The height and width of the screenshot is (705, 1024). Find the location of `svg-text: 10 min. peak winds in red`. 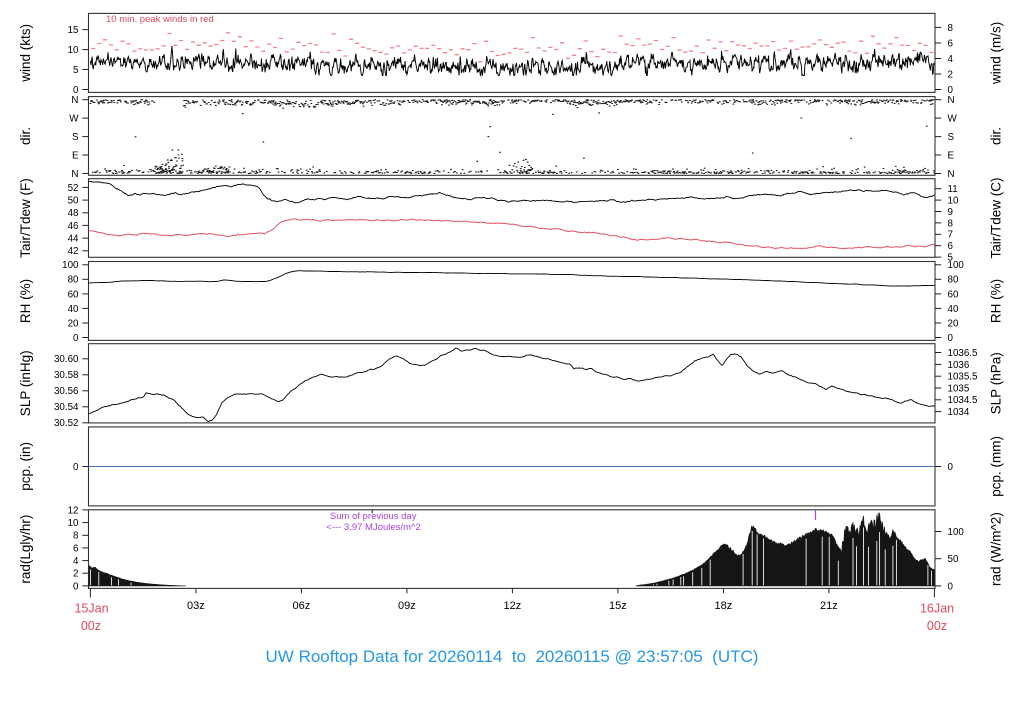

svg-text: 10 min. peak winds in red is located at coordinates (160, 19).